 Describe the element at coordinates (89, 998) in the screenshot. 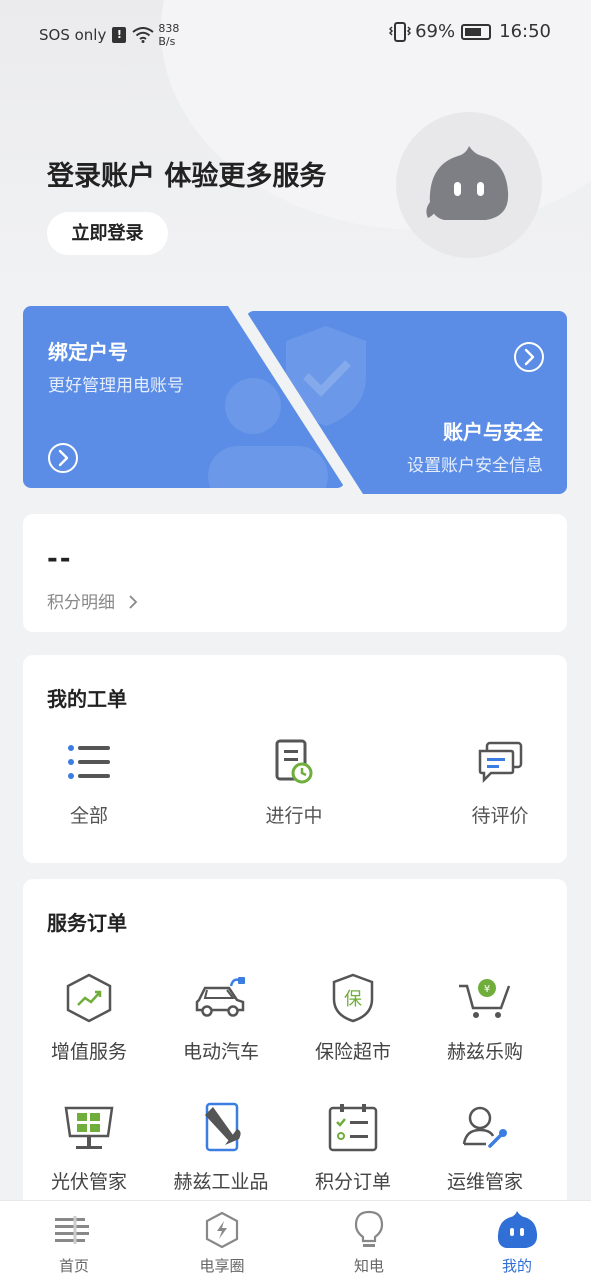

I see `growth-hexagon-icon` at that location.